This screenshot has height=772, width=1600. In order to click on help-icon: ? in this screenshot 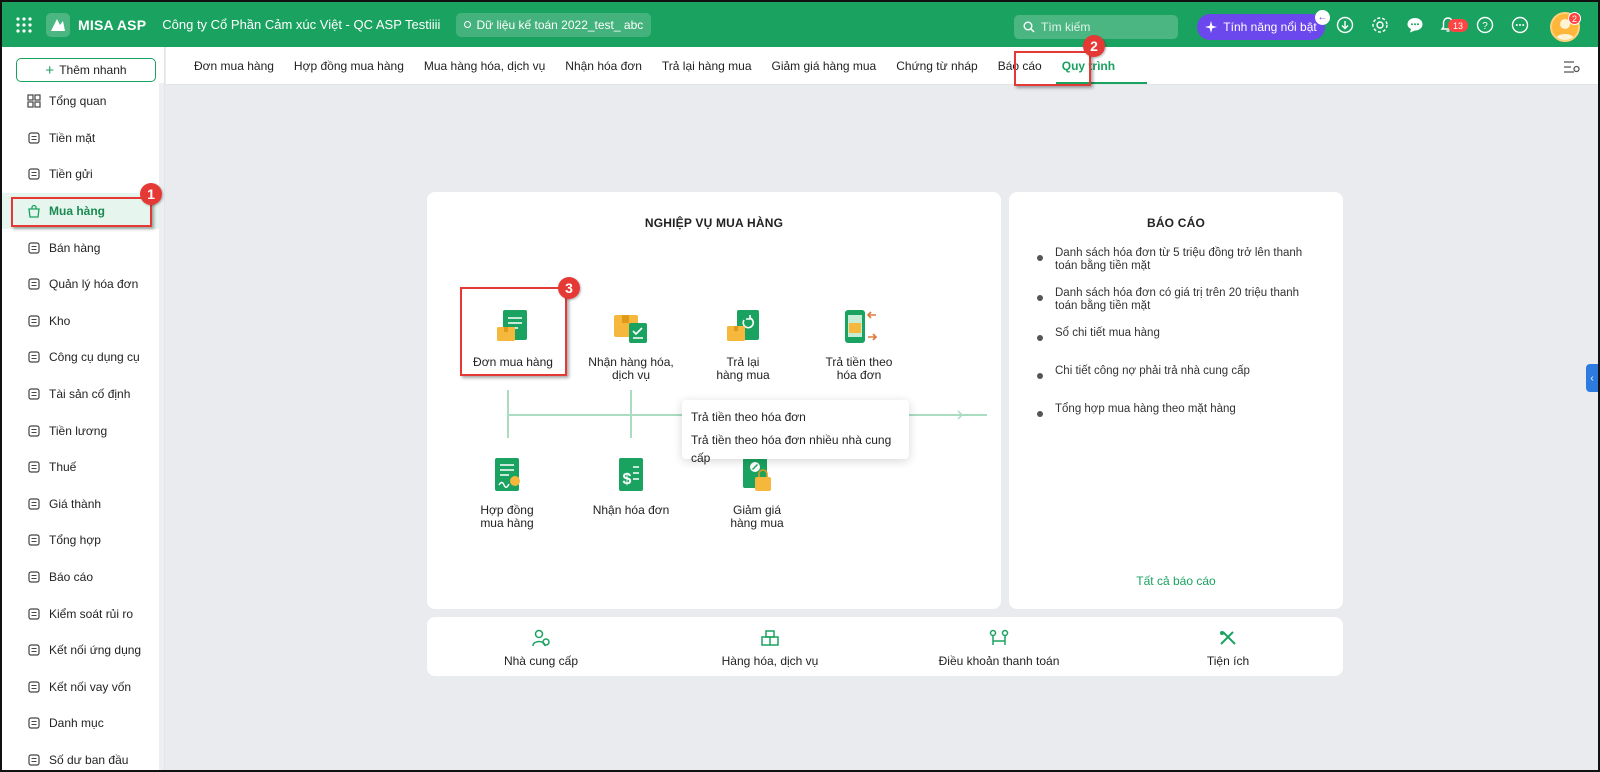, I will do `click(1485, 25)`.